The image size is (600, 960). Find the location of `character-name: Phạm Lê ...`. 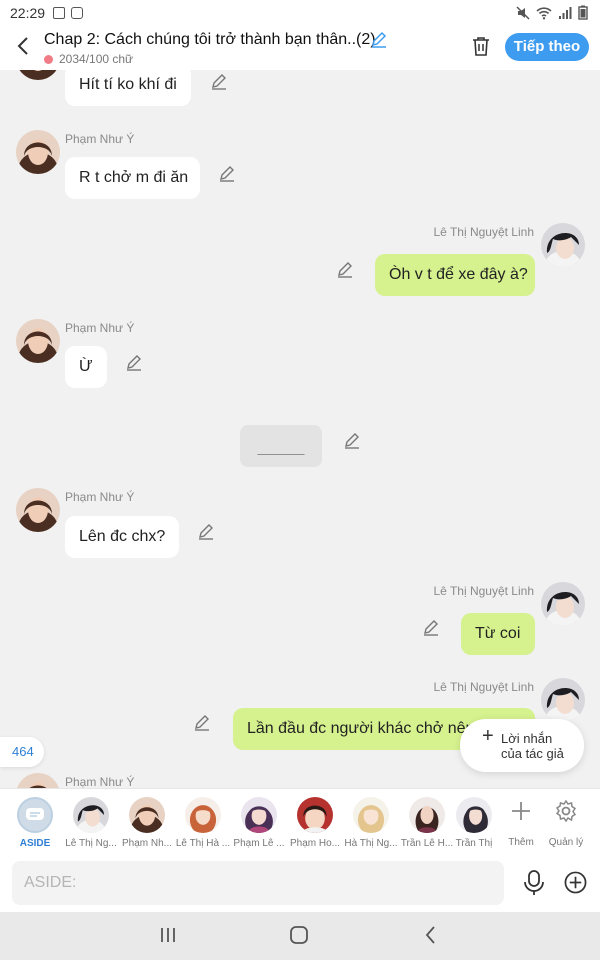

character-name: Phạm Lê ... is located at coordinates (259, 843).